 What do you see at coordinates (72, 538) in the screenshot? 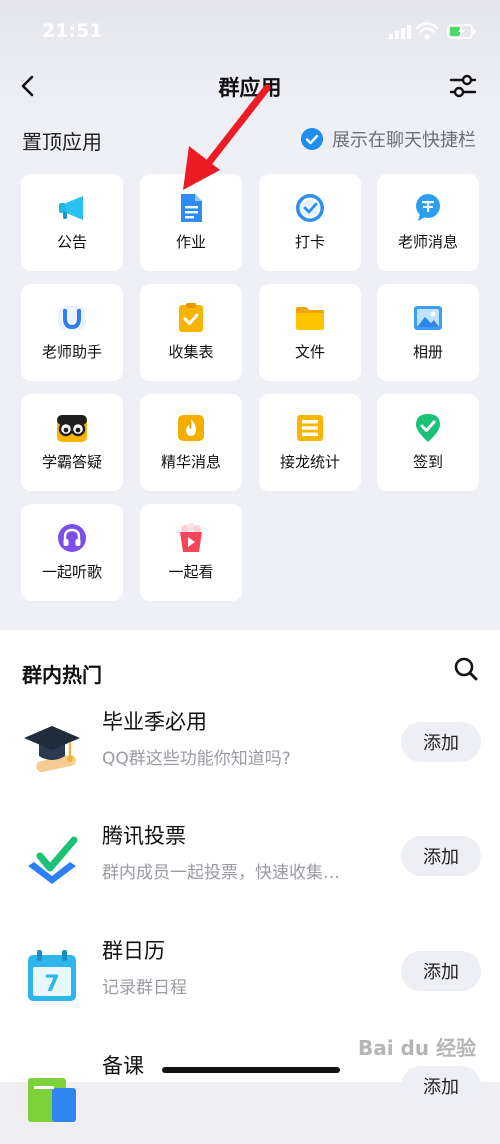
I see `headphones-icon` at bounding box center [72, 538].